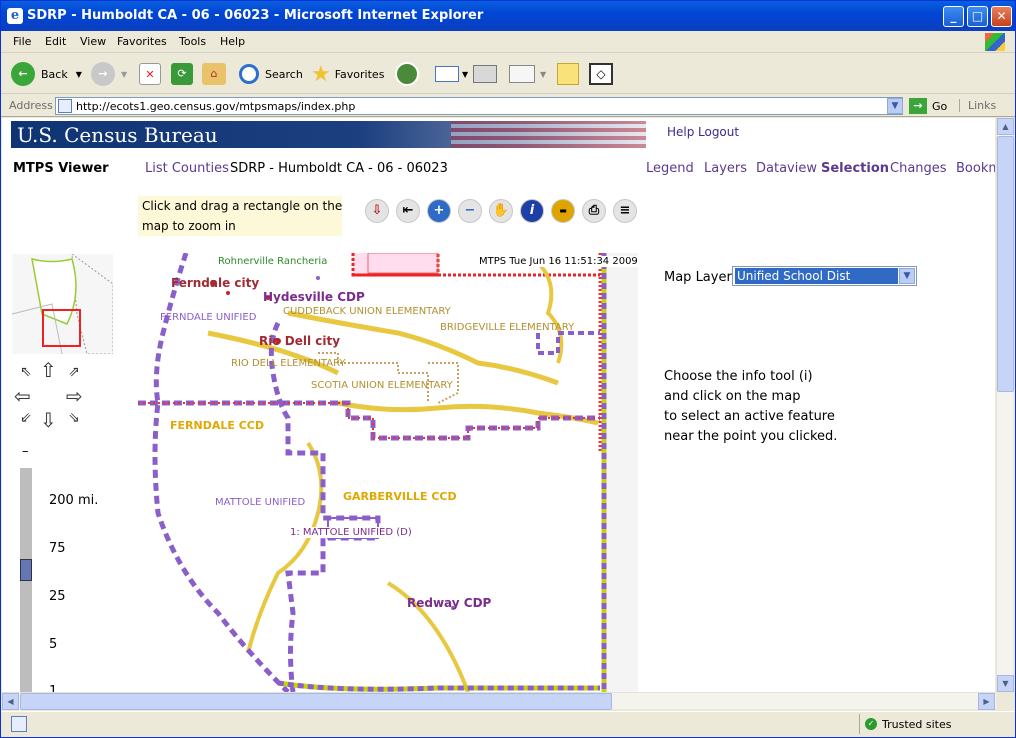 This screenshot has height=738, width=1016. I want to click on pan-tool-icon: ✋, so click(501, 211).